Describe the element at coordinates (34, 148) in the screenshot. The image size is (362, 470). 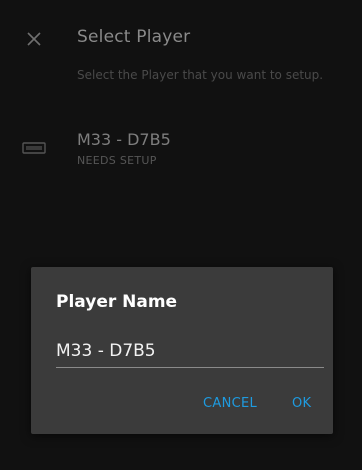
I see `speaker-device-icon` at that location.